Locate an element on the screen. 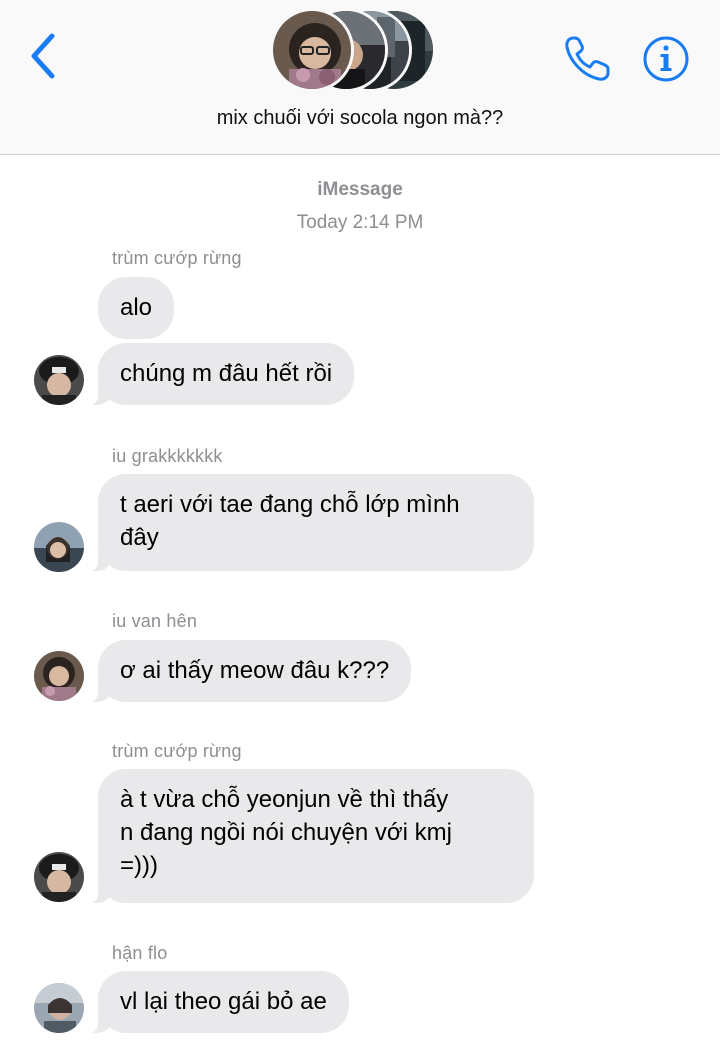 The width and height of the screenshot is (720, 1052). message-bubble: chúng m đâu hết rồi is located at coordinates (220, 374).